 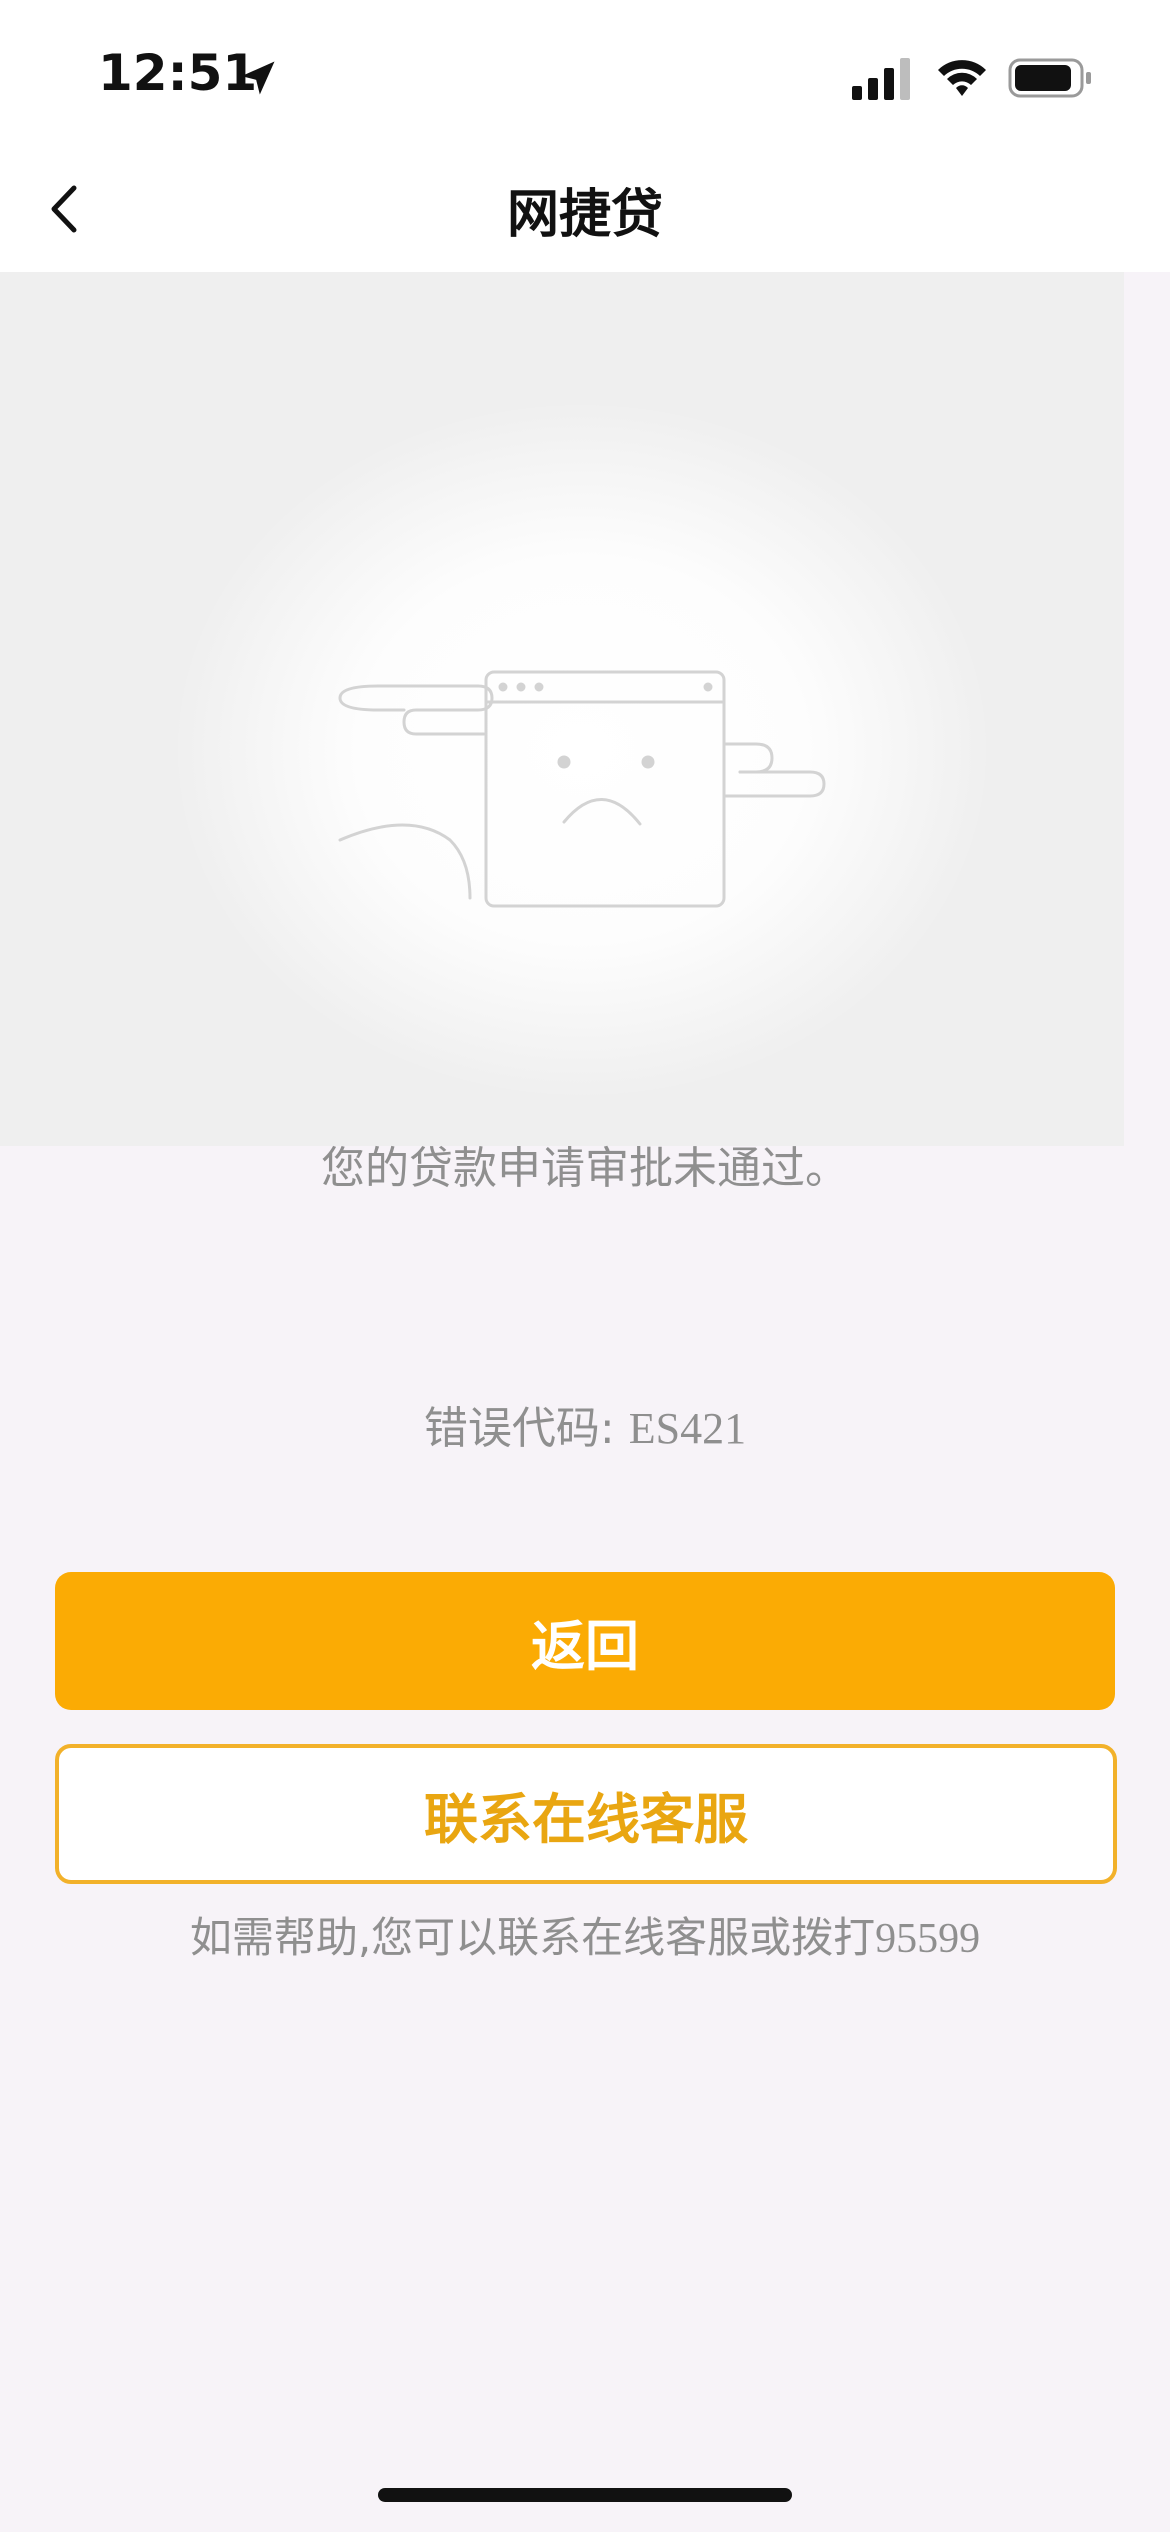 What do you see at coordinates (585, 1646) in the screenshot?
I see `back-button-label: 返回` at bounding box center [585, 1646].